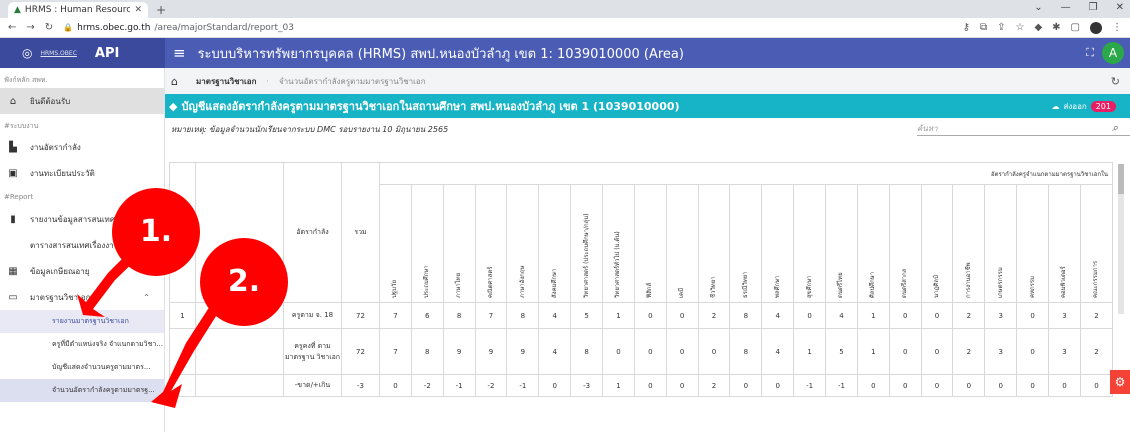 Image resolution: width=1130 pixels, height=432 pixels. I want to click on window-controls: ⌄ — ❐ ✕, so click(1079, 7).